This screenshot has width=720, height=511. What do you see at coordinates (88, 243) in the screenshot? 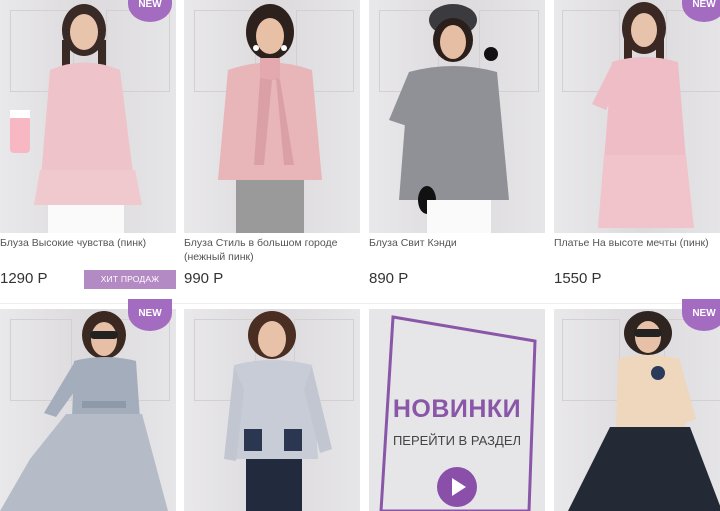
I see `product-name: Блуза Высокие чувства (пинк)` at bounding box center [88, 243].